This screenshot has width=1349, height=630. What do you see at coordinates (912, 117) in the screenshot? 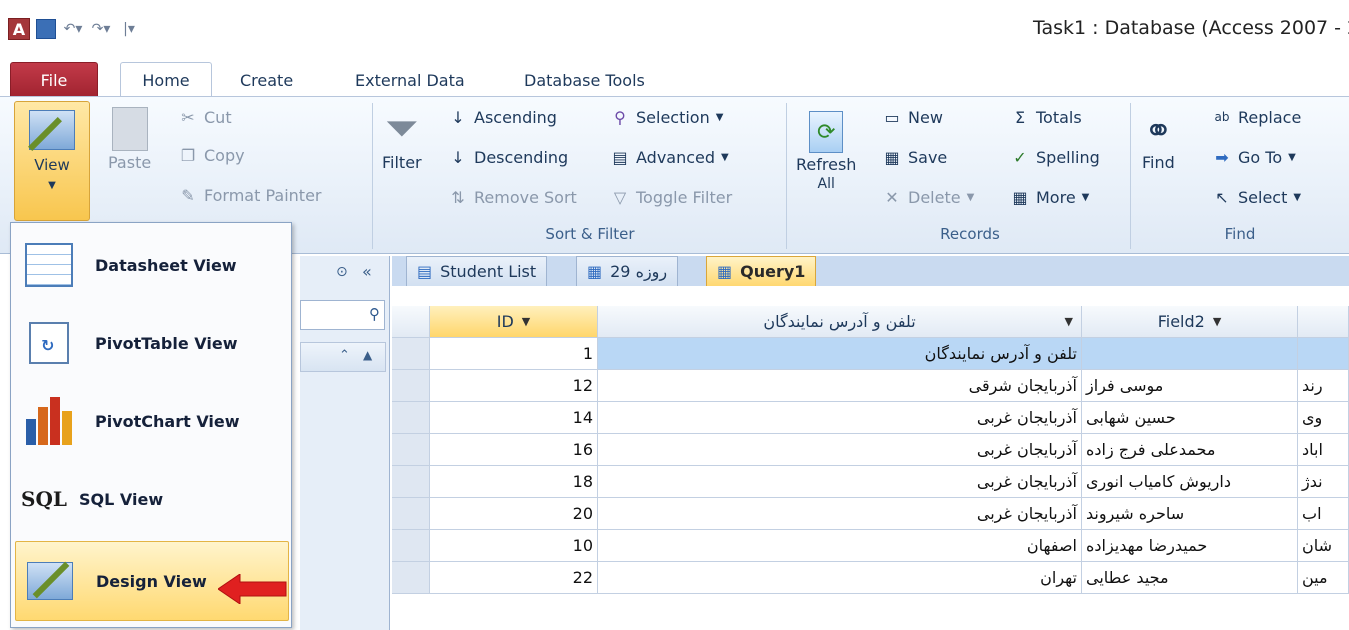
I see `new-record-button: ▭ New` at bounding box center [912, 117].